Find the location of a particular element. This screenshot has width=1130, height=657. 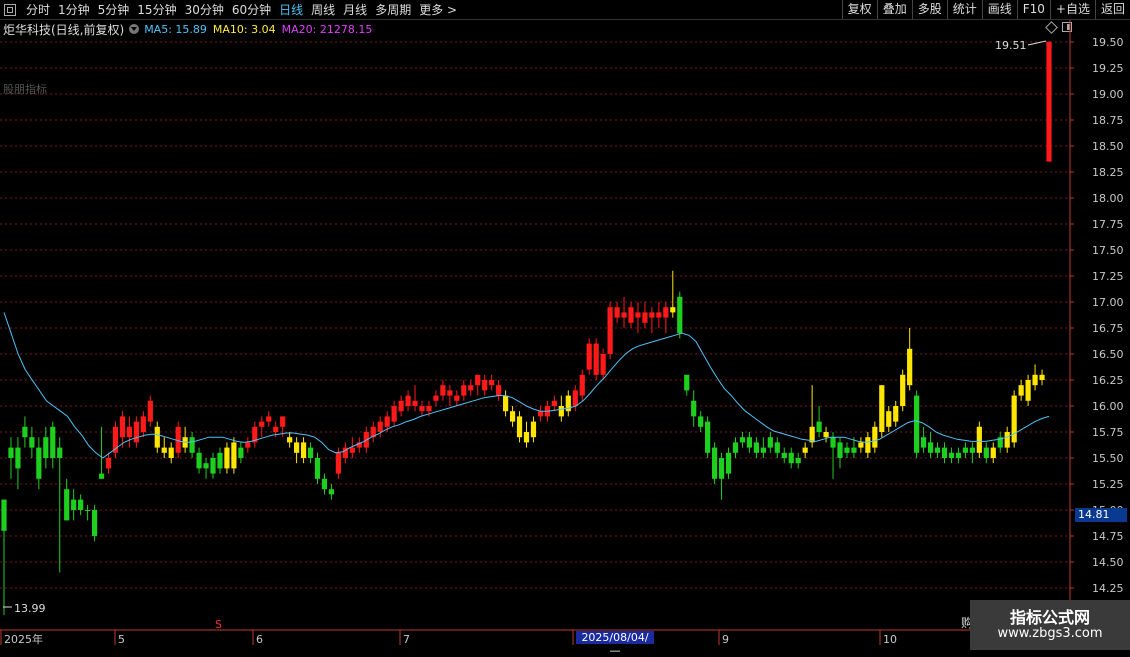

watermark: 指标公式网 www.zbgs3.com is located at coordinates (1050, 625).